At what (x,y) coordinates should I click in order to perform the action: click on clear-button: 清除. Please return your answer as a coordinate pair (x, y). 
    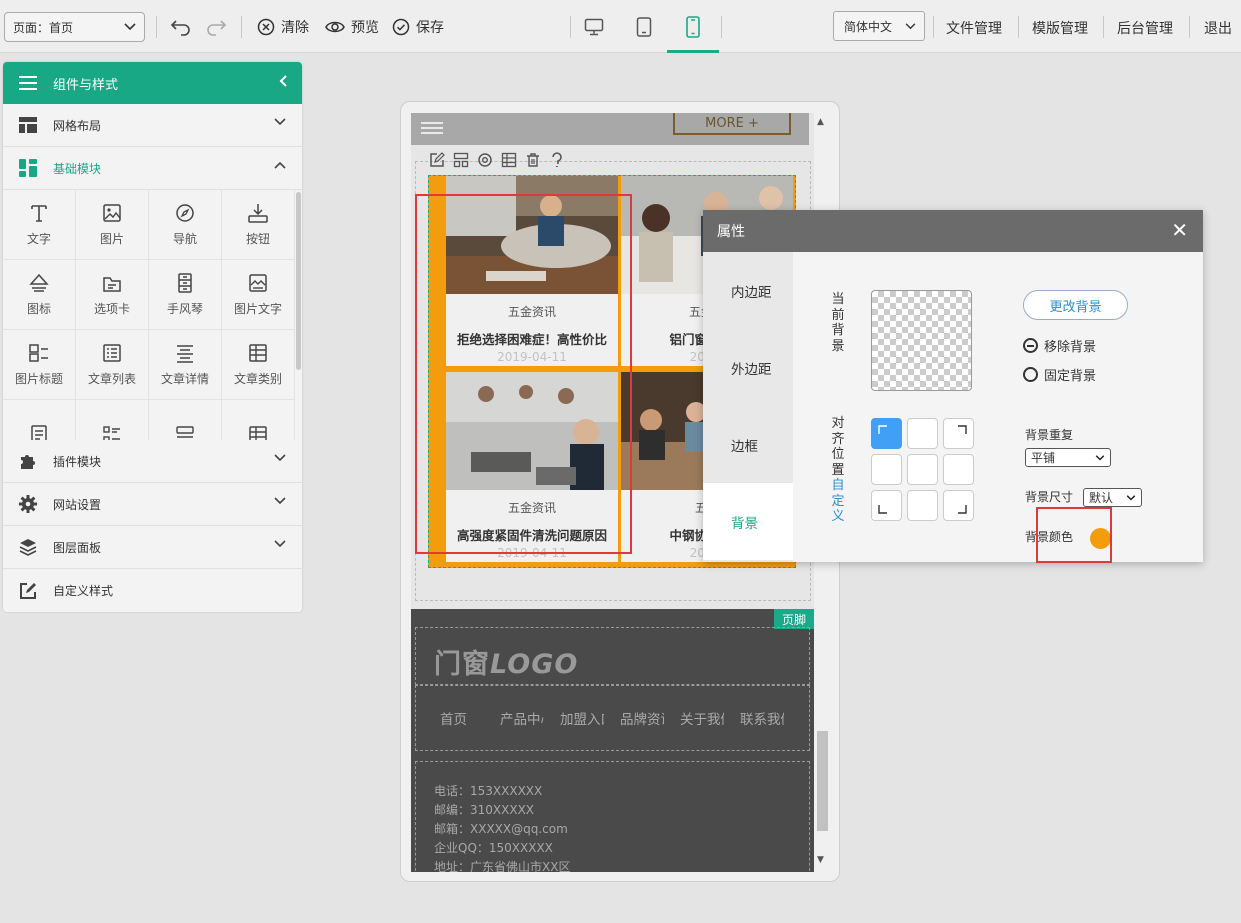
    Looking at the image, I should click on (283, 27).